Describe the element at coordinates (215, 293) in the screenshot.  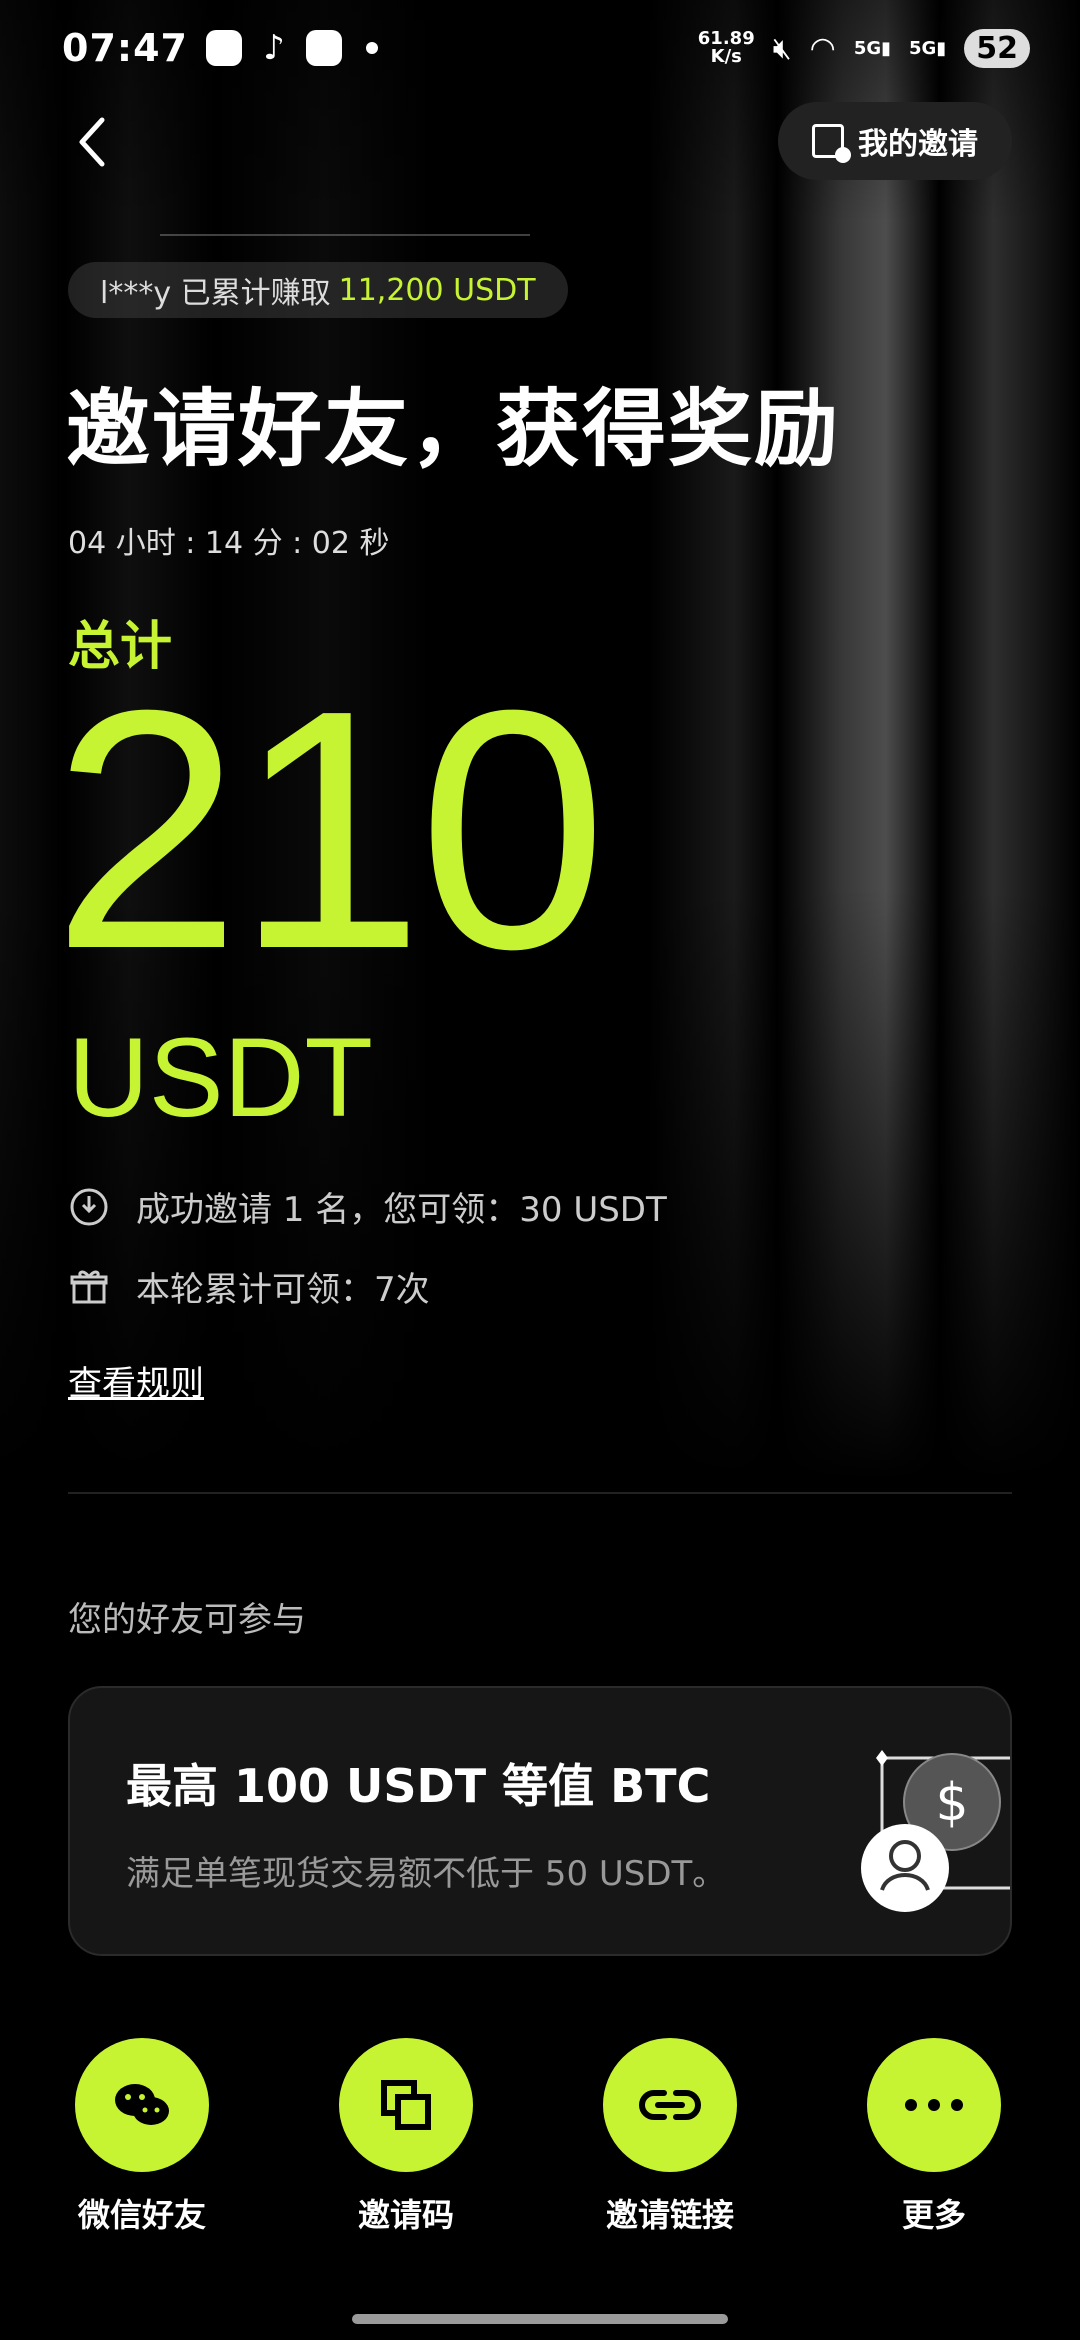
I see `ticker-user: l***y 已累计赚取` at that location.